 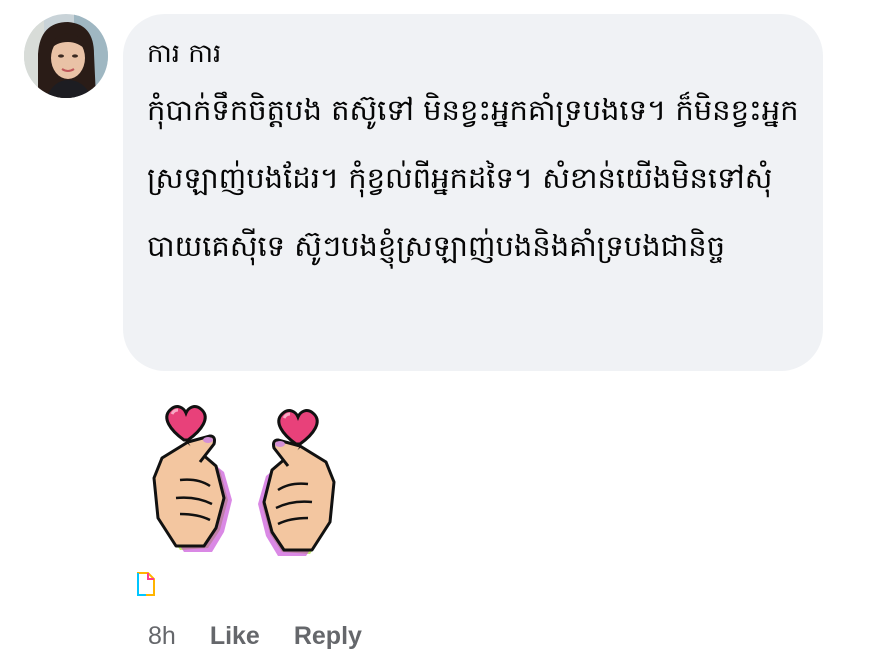 I want to click on file-icon, so click(x=146, y=584).